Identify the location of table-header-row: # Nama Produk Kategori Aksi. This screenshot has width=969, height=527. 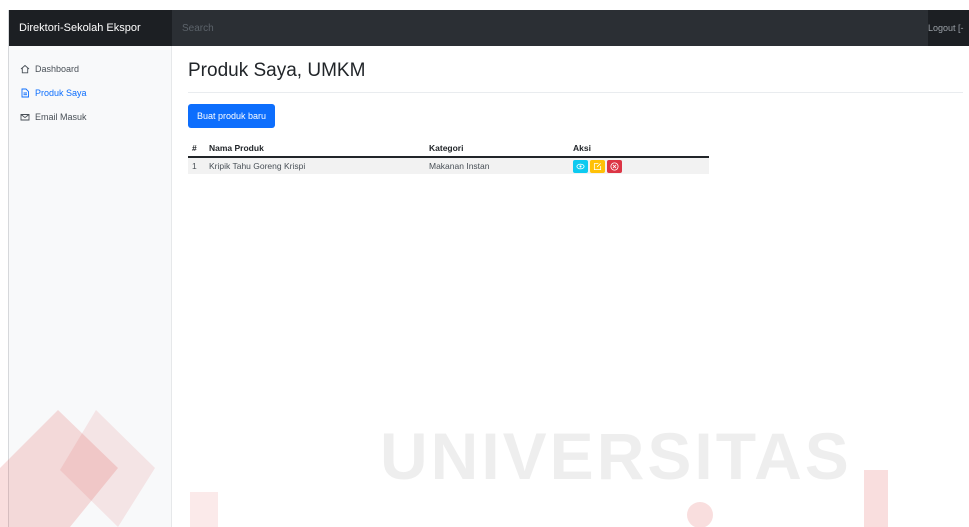
(448, 149).